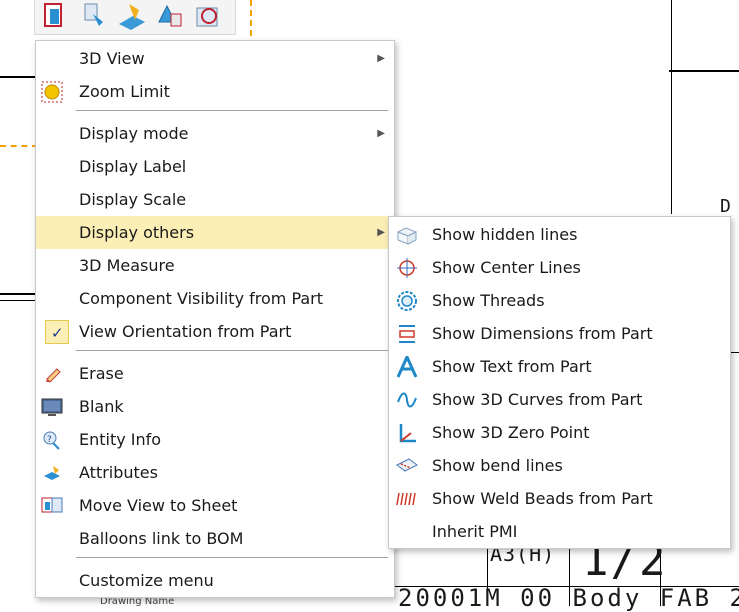  What do you see at coordinates (158, 505) in the screenshot?
I see `menu-item-label: Move View to Sheet` at bounding box center [158, 505].